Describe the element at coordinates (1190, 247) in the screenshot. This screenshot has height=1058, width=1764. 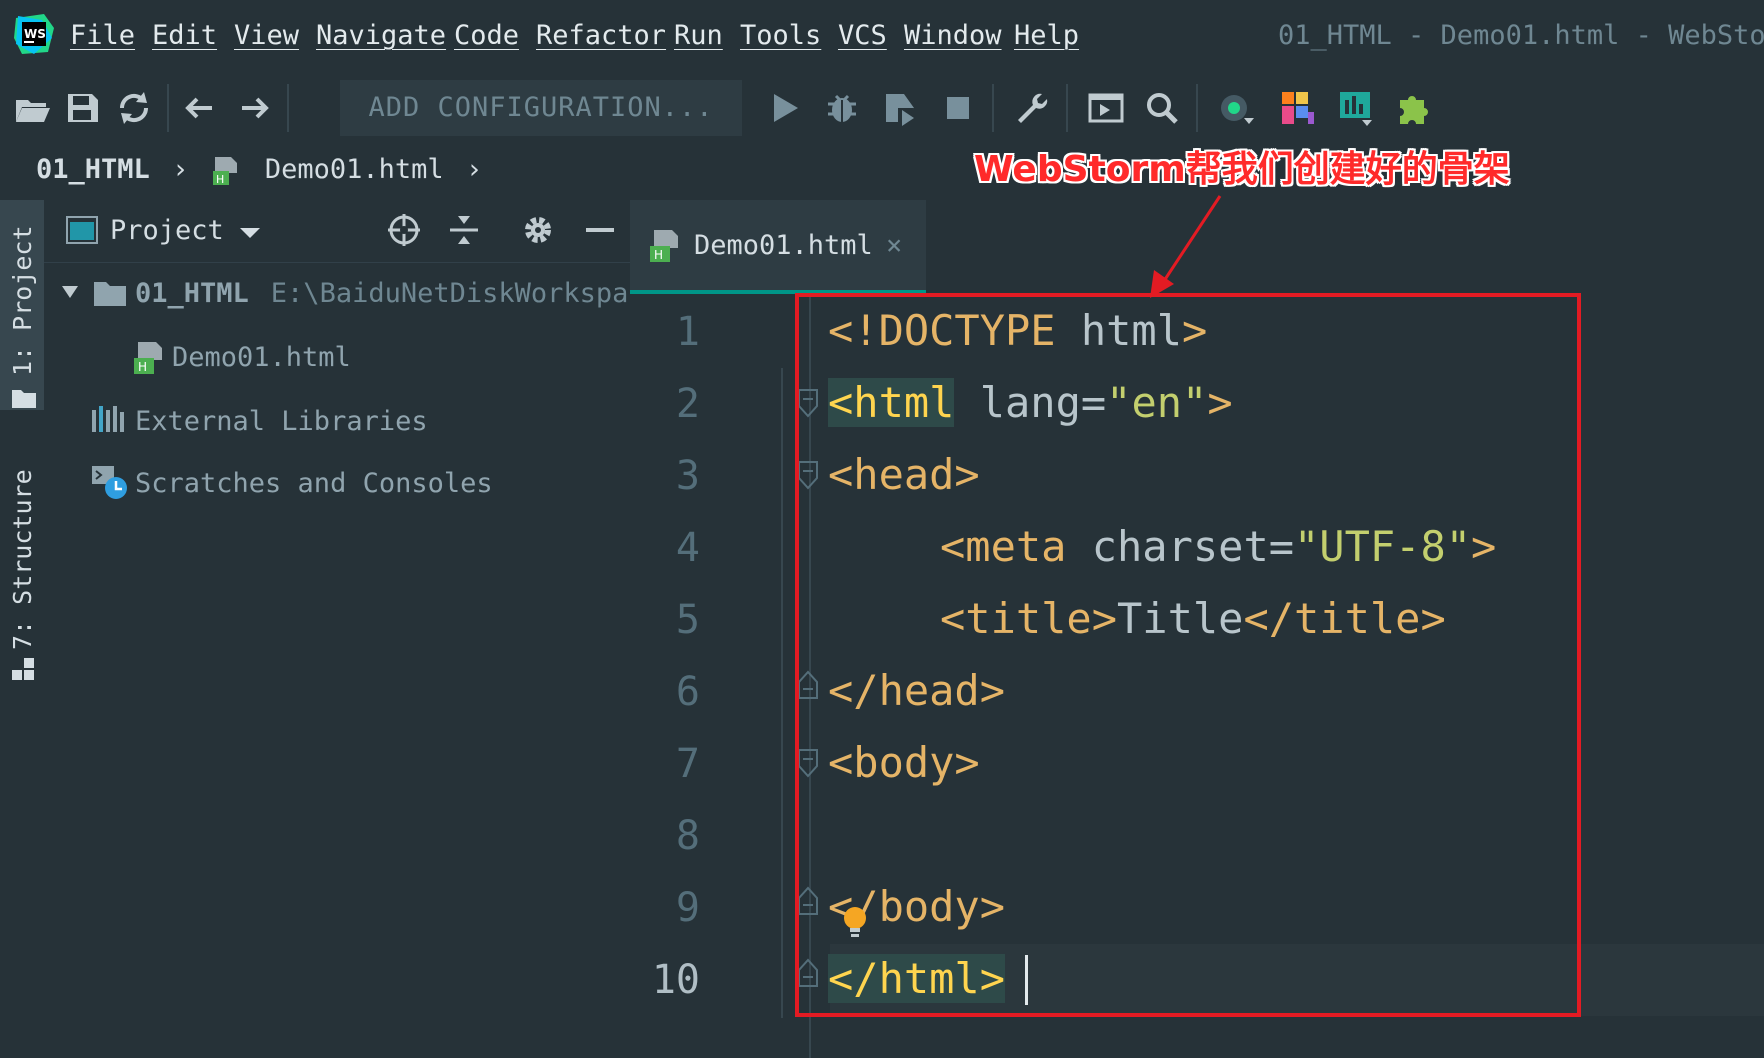
I see `annotation-arrow-icon` at that location.